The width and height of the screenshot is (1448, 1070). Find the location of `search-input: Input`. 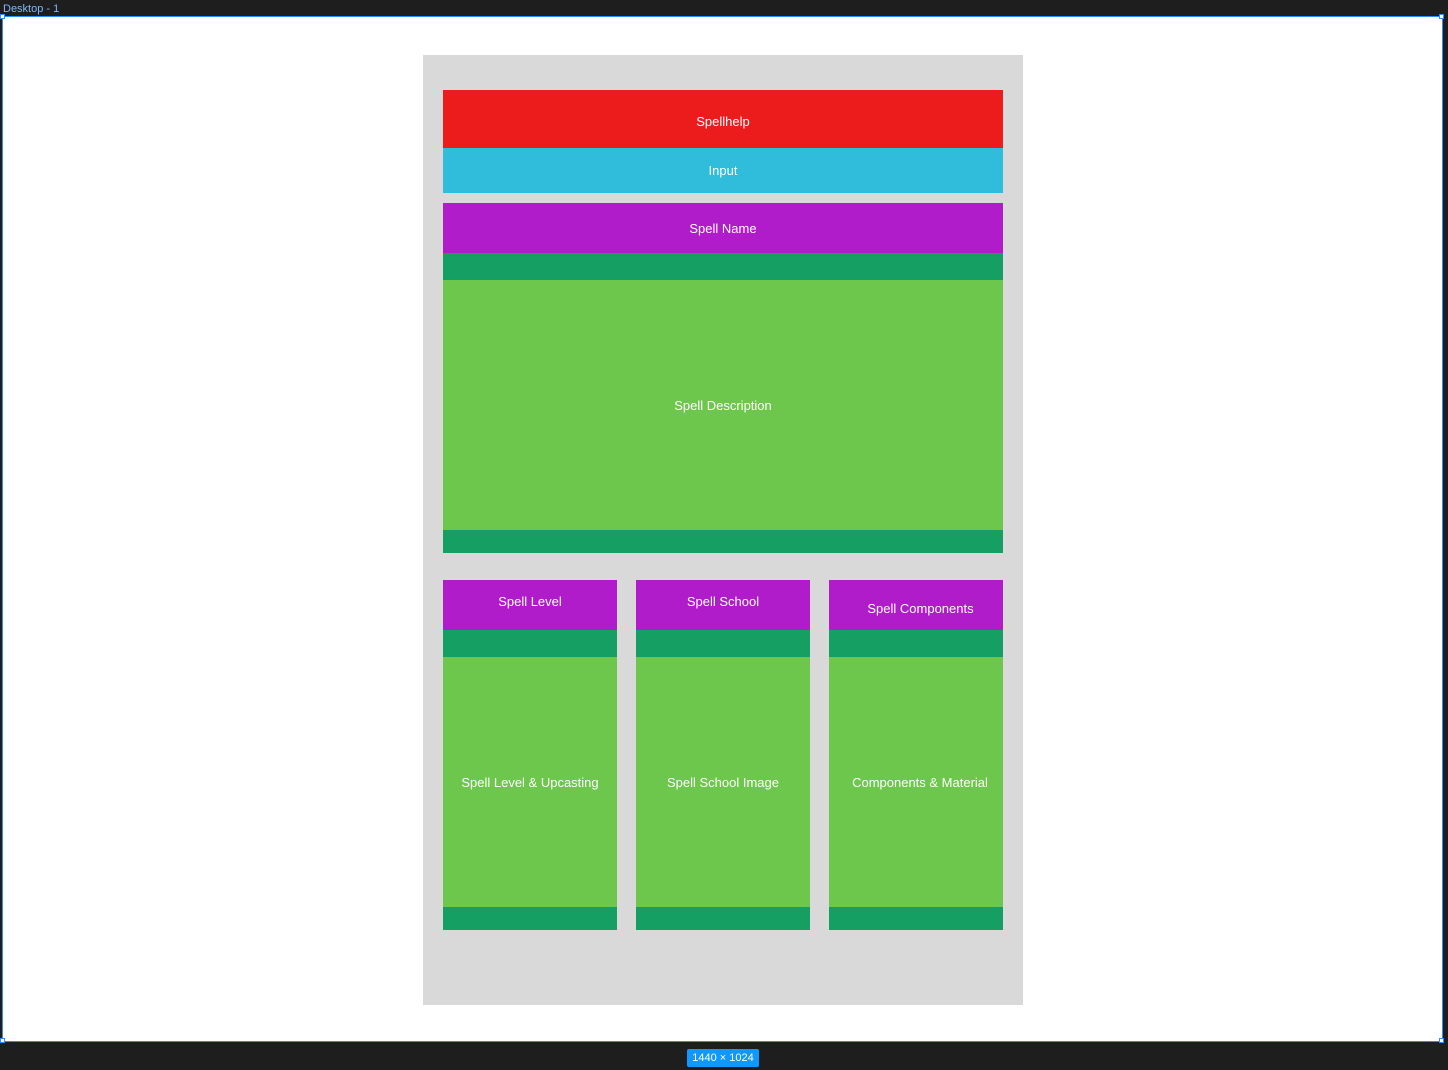

search-input: Input is located at coordinates (723, 170).